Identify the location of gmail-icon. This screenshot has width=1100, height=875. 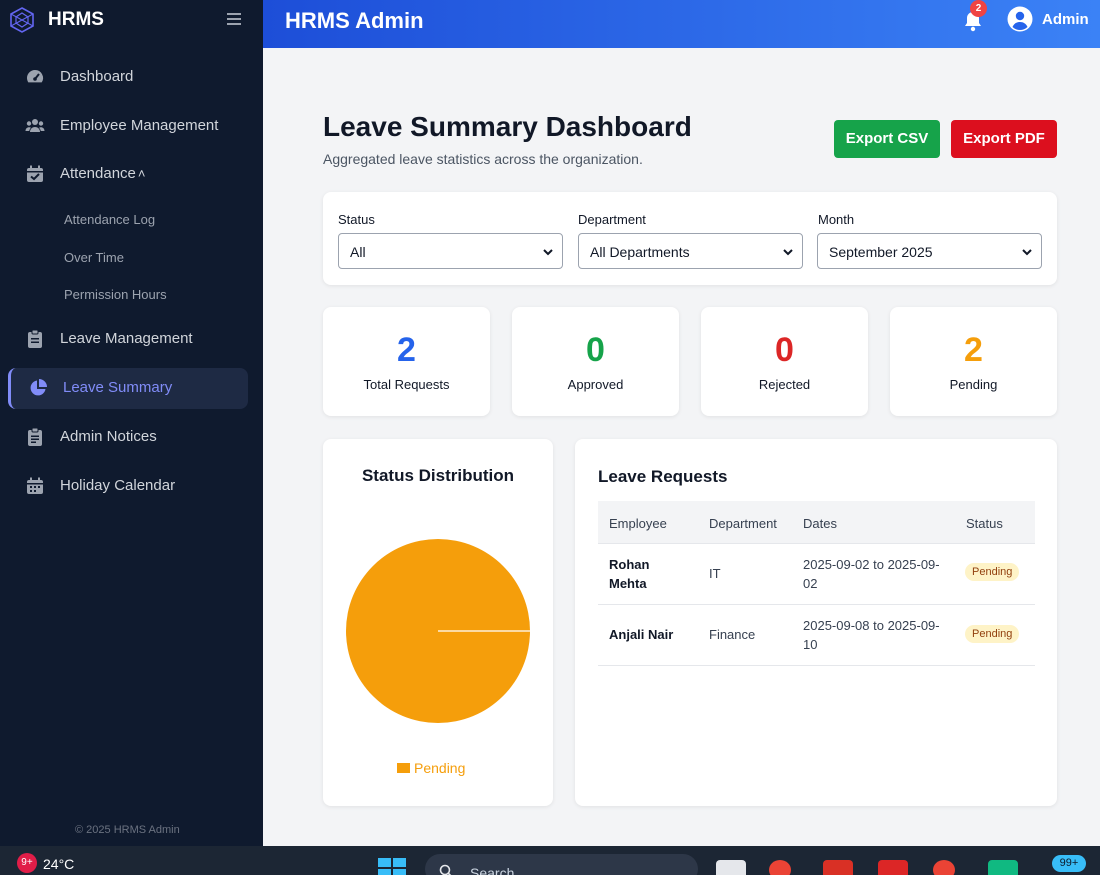
(838, 867).